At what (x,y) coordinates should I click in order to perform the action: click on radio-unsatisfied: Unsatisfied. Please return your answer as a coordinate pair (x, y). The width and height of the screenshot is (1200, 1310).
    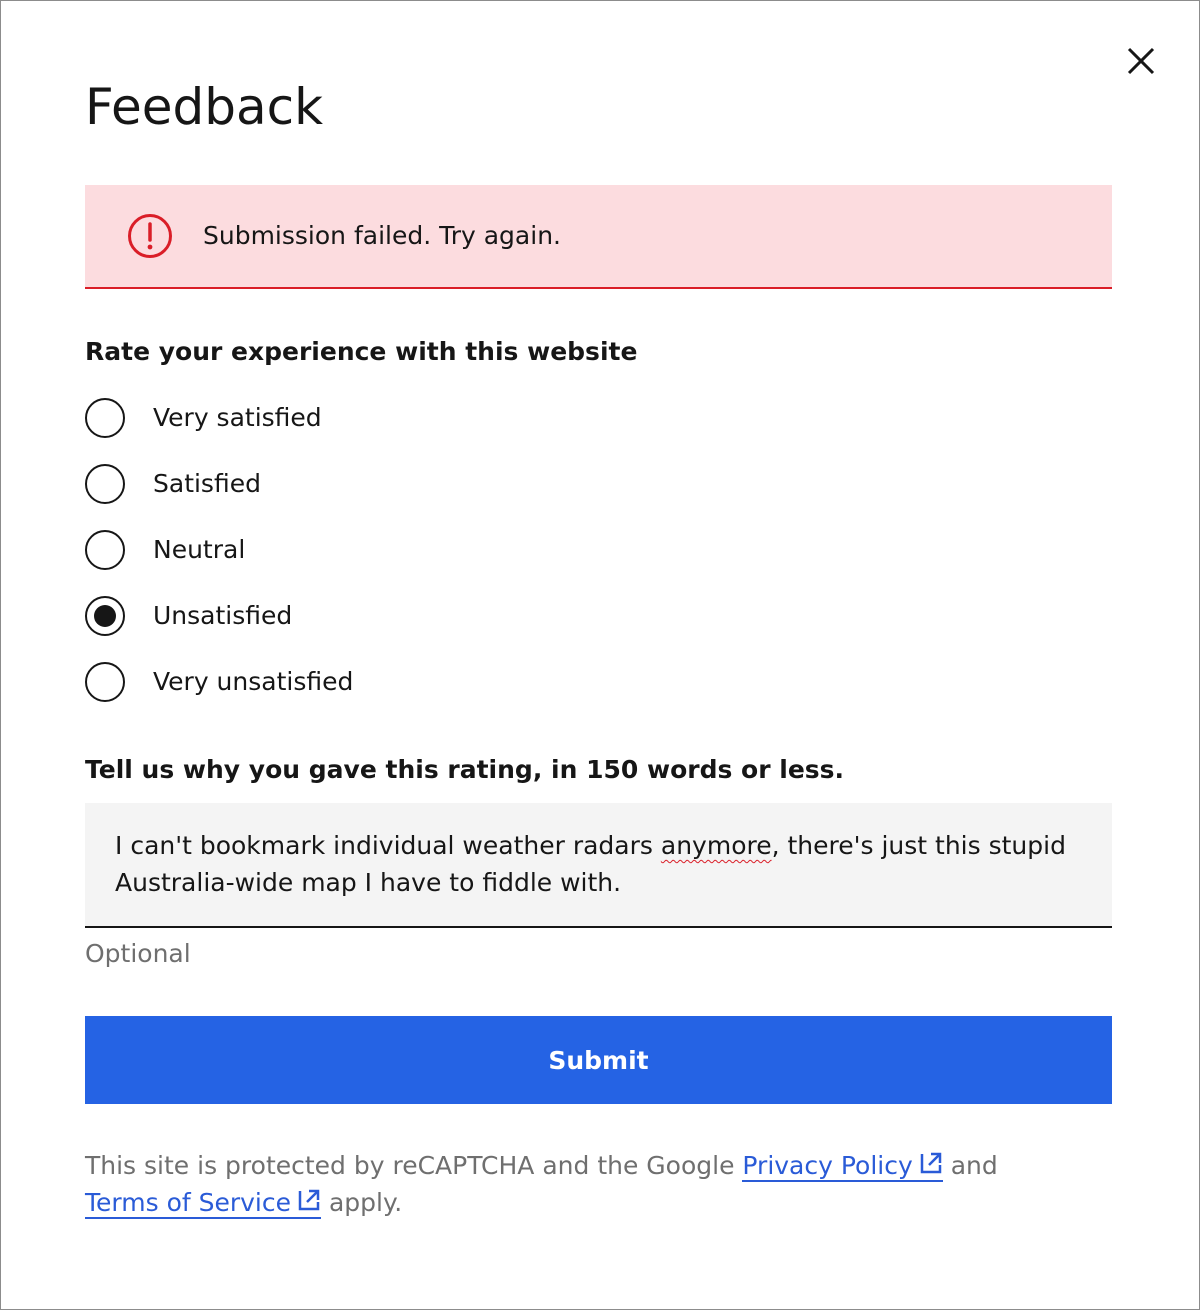
    Looking at the image, I should click on (188, 616).